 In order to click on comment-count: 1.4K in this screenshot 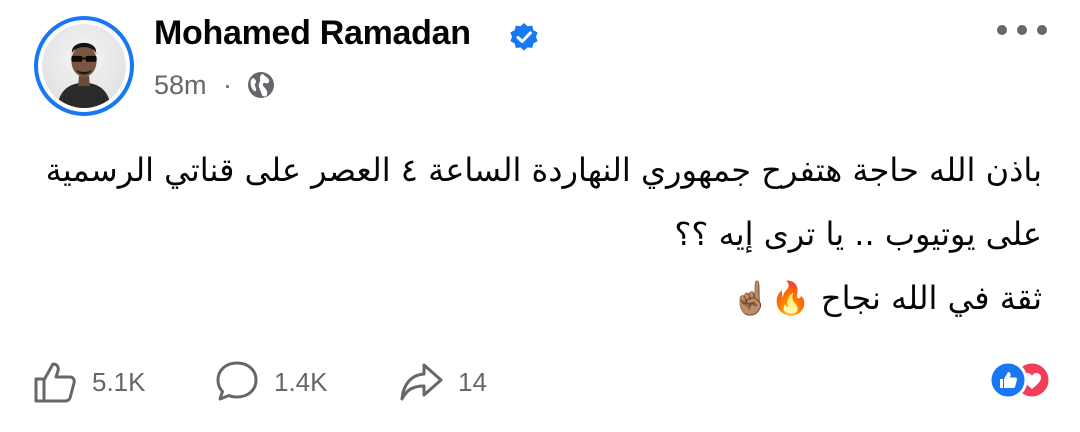, I will do `click(301, 381)`.